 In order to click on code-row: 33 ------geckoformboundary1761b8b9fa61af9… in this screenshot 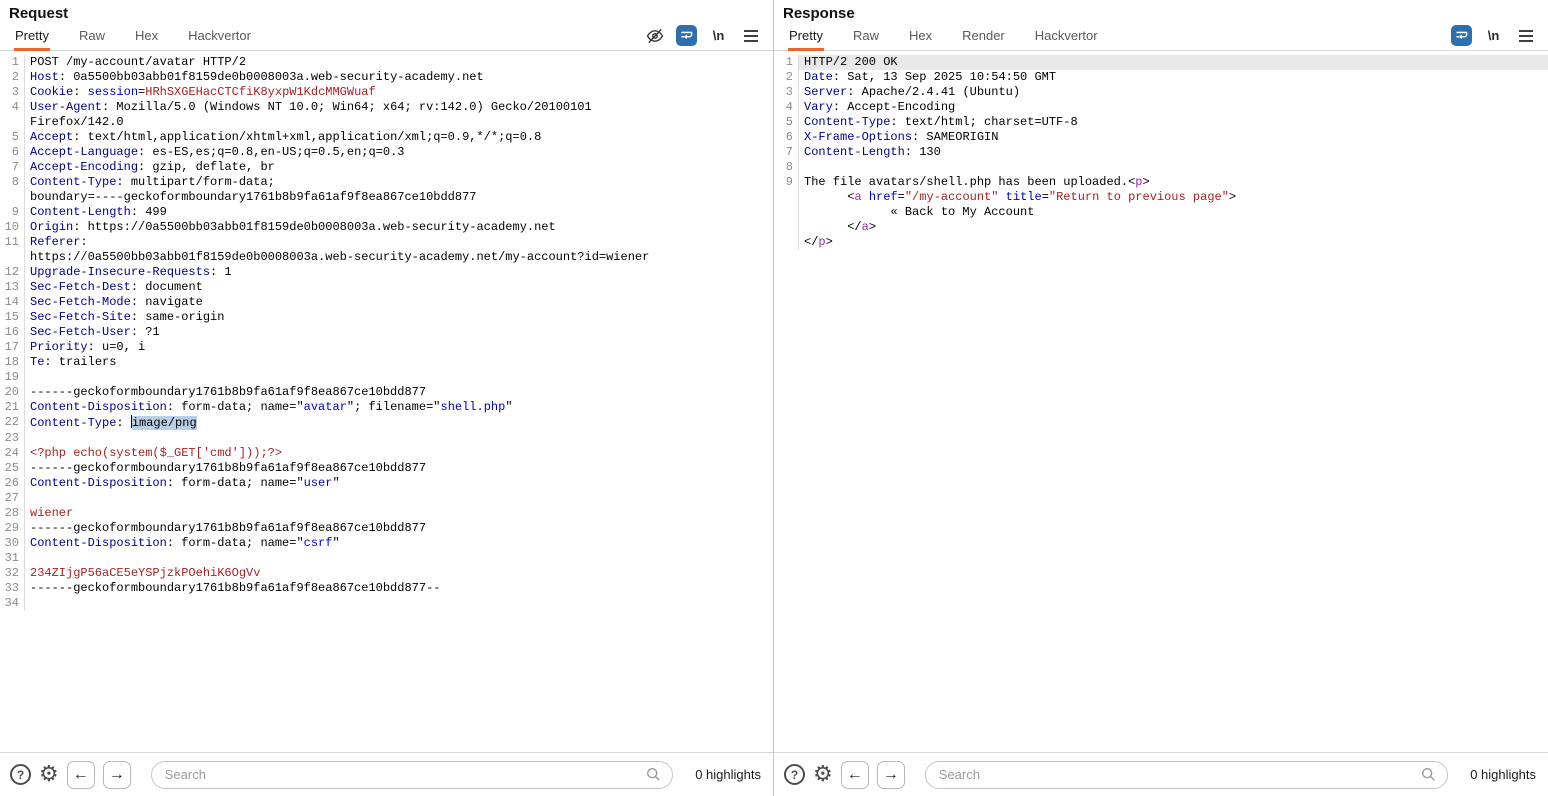, I will do `click(386, 588)`.